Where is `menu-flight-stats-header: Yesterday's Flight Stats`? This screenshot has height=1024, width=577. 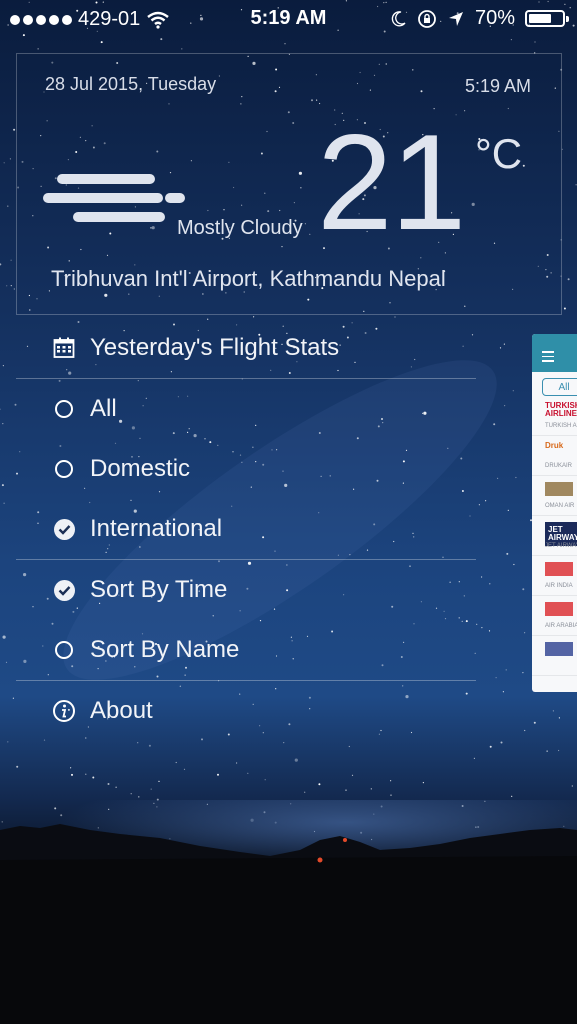
menu-flight-stats-header: Yesterday's Flight Stats is located at coordinates (246, 348).